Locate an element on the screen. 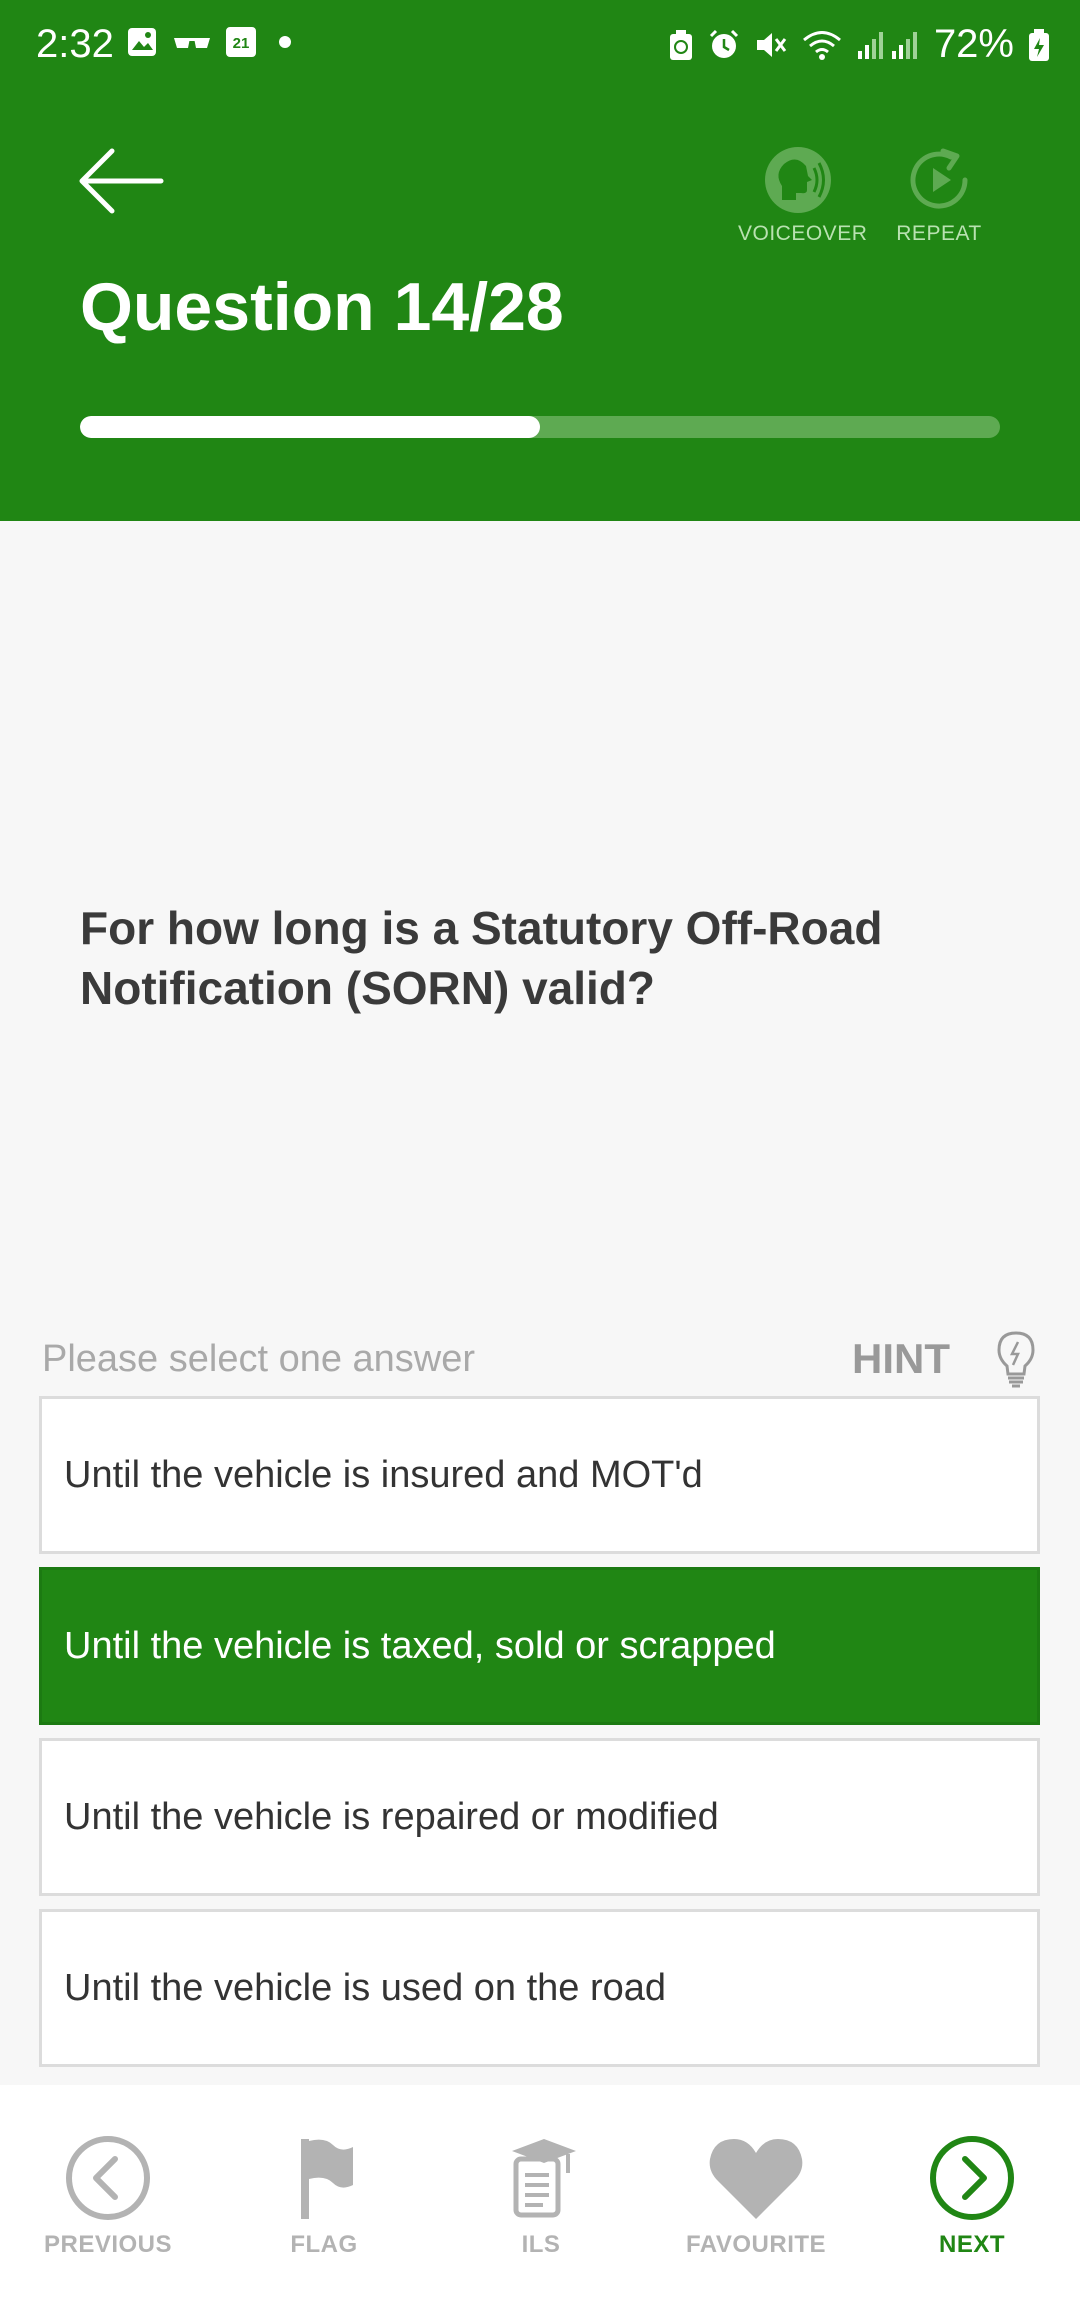 Image resolution: width=1080 pixels, height=2316 pixels. voiceover-button: VOICEOVER is located at coordinates (803, 196).